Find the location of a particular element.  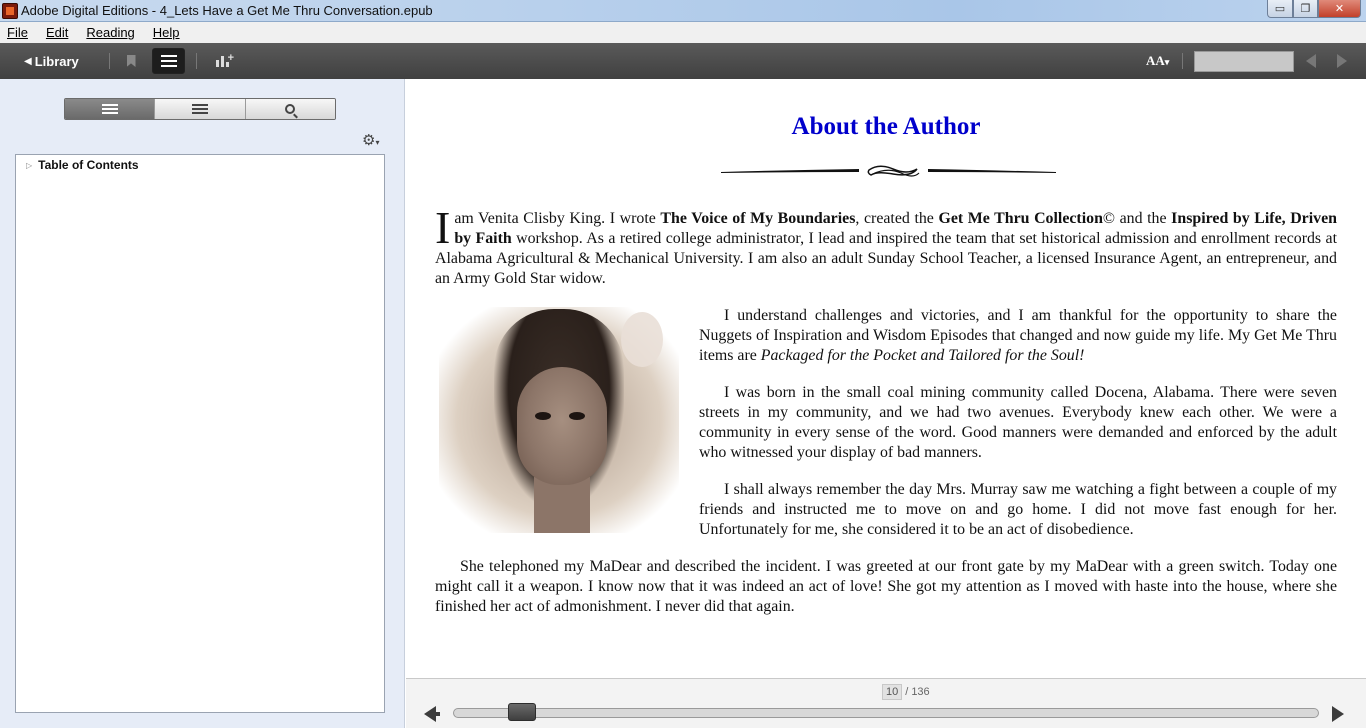

maximize-button: ❐ is located at coordinates (1305, 9).